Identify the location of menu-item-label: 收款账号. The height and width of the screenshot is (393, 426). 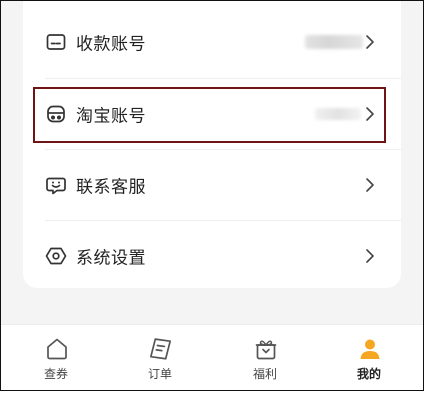
(111, 44).